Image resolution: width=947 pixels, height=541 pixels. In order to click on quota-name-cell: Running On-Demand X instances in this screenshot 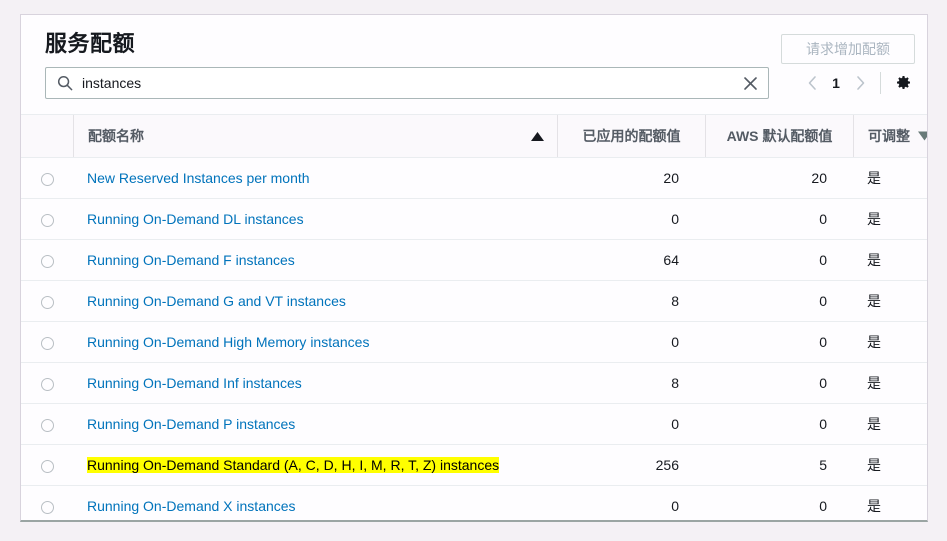, I will do `click(315, 502)`.